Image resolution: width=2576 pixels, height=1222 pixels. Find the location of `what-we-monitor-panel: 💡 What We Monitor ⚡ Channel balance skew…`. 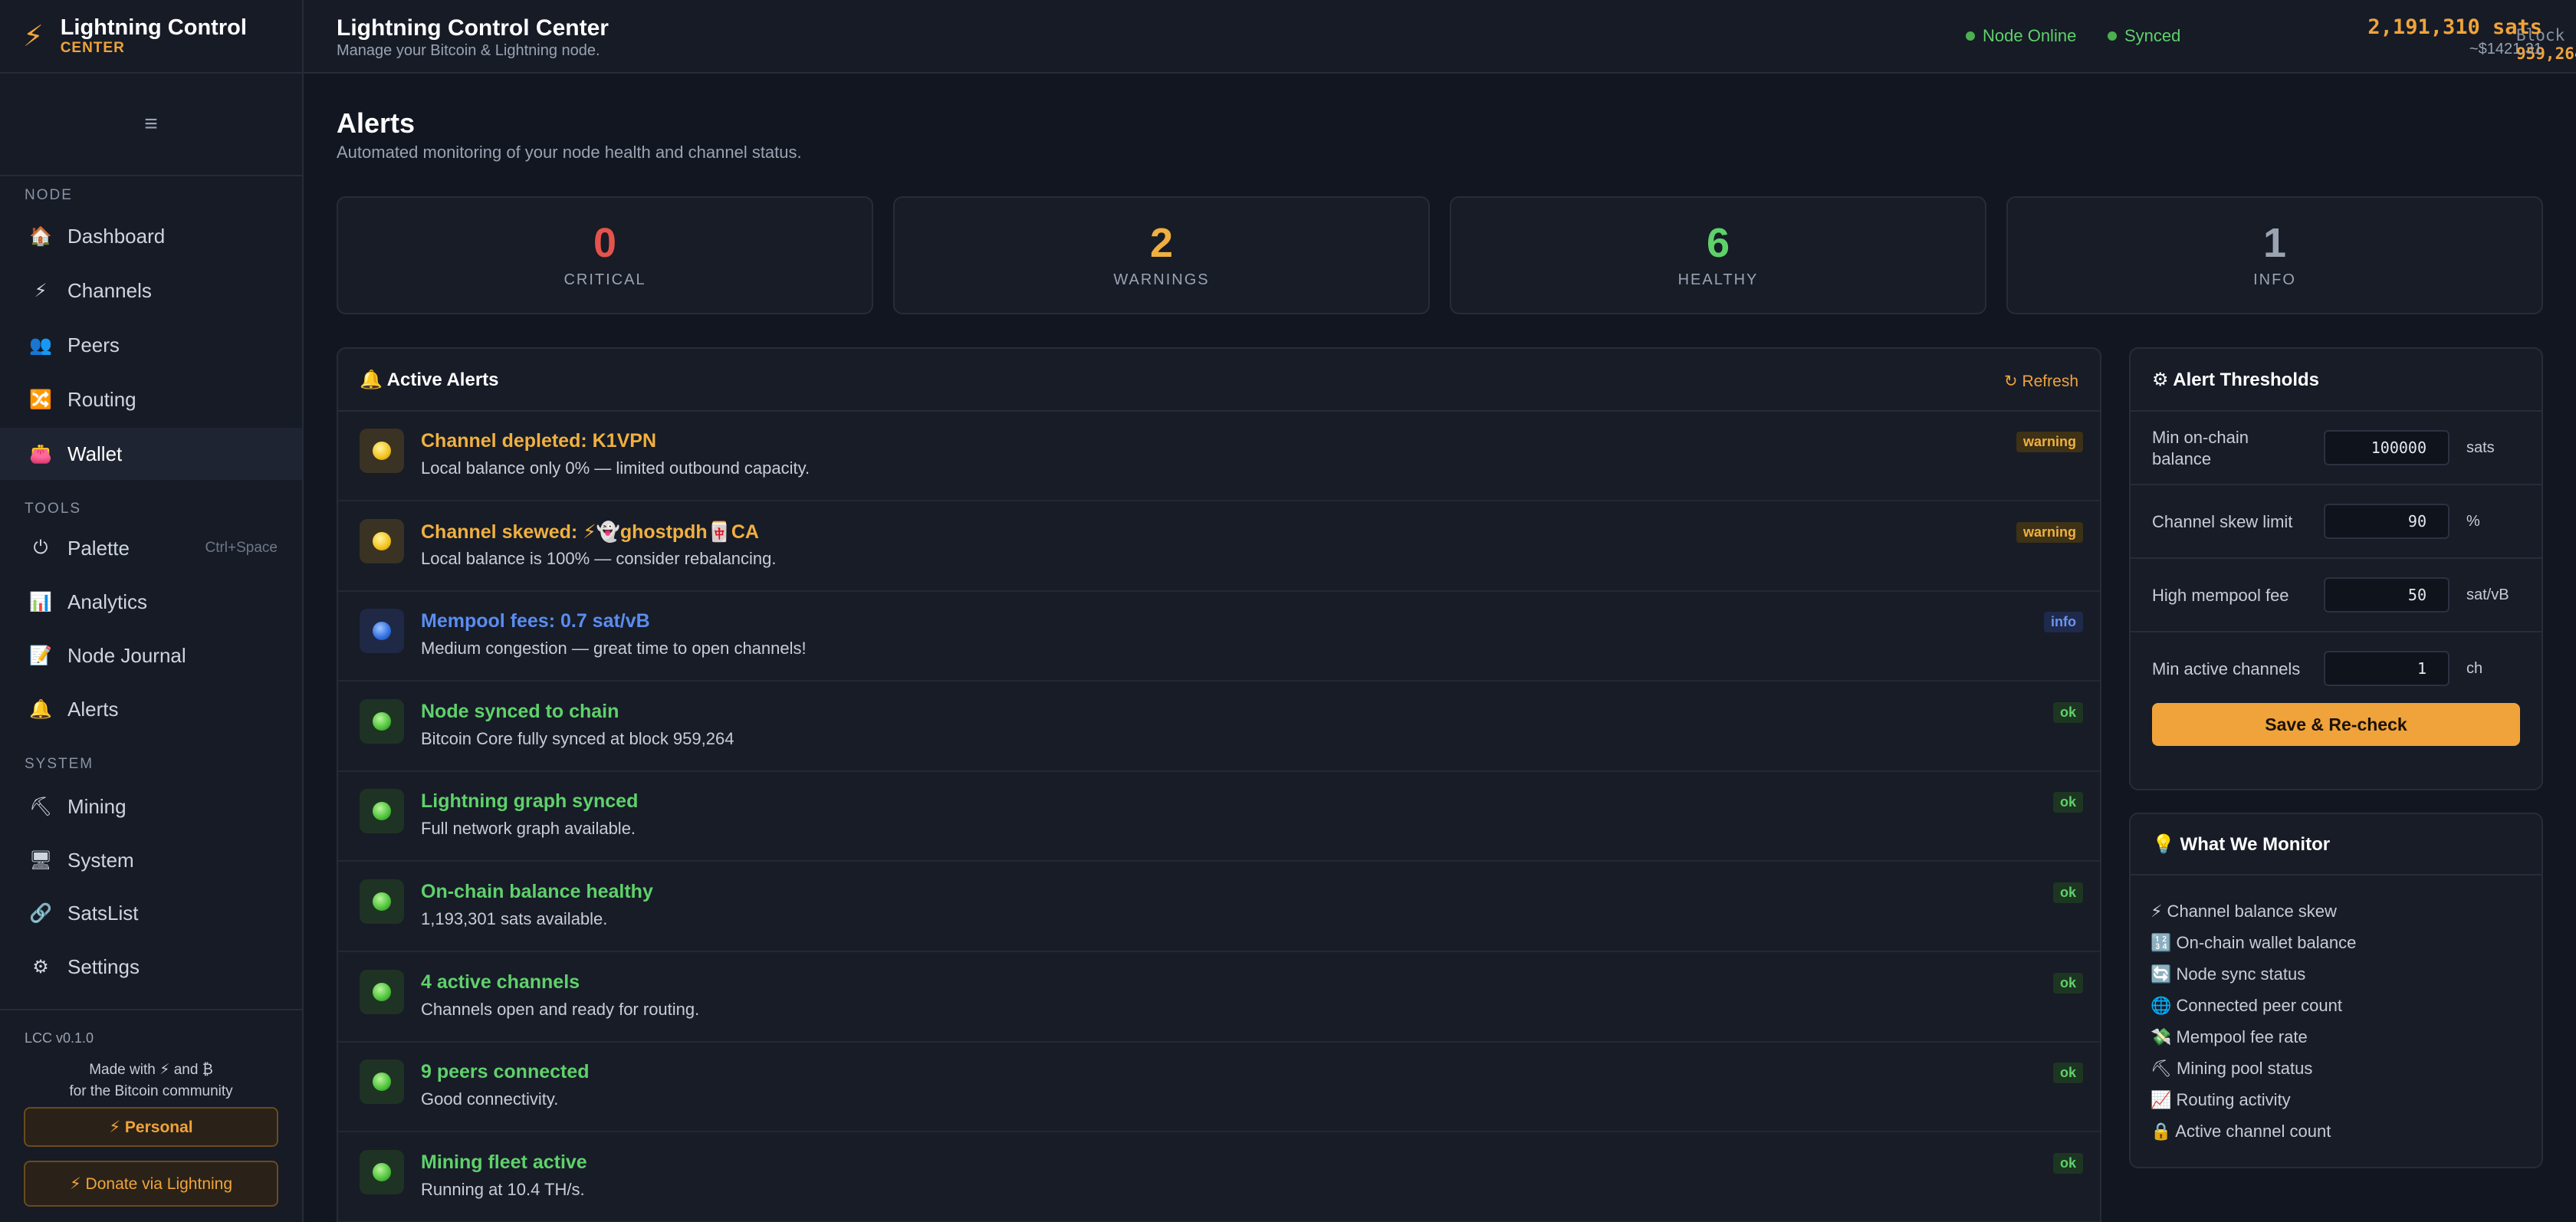

what-we-monitor-panel: 💡 What We Monitor ⚡ Channel balance skew… is located at coordinates (2336, 991).